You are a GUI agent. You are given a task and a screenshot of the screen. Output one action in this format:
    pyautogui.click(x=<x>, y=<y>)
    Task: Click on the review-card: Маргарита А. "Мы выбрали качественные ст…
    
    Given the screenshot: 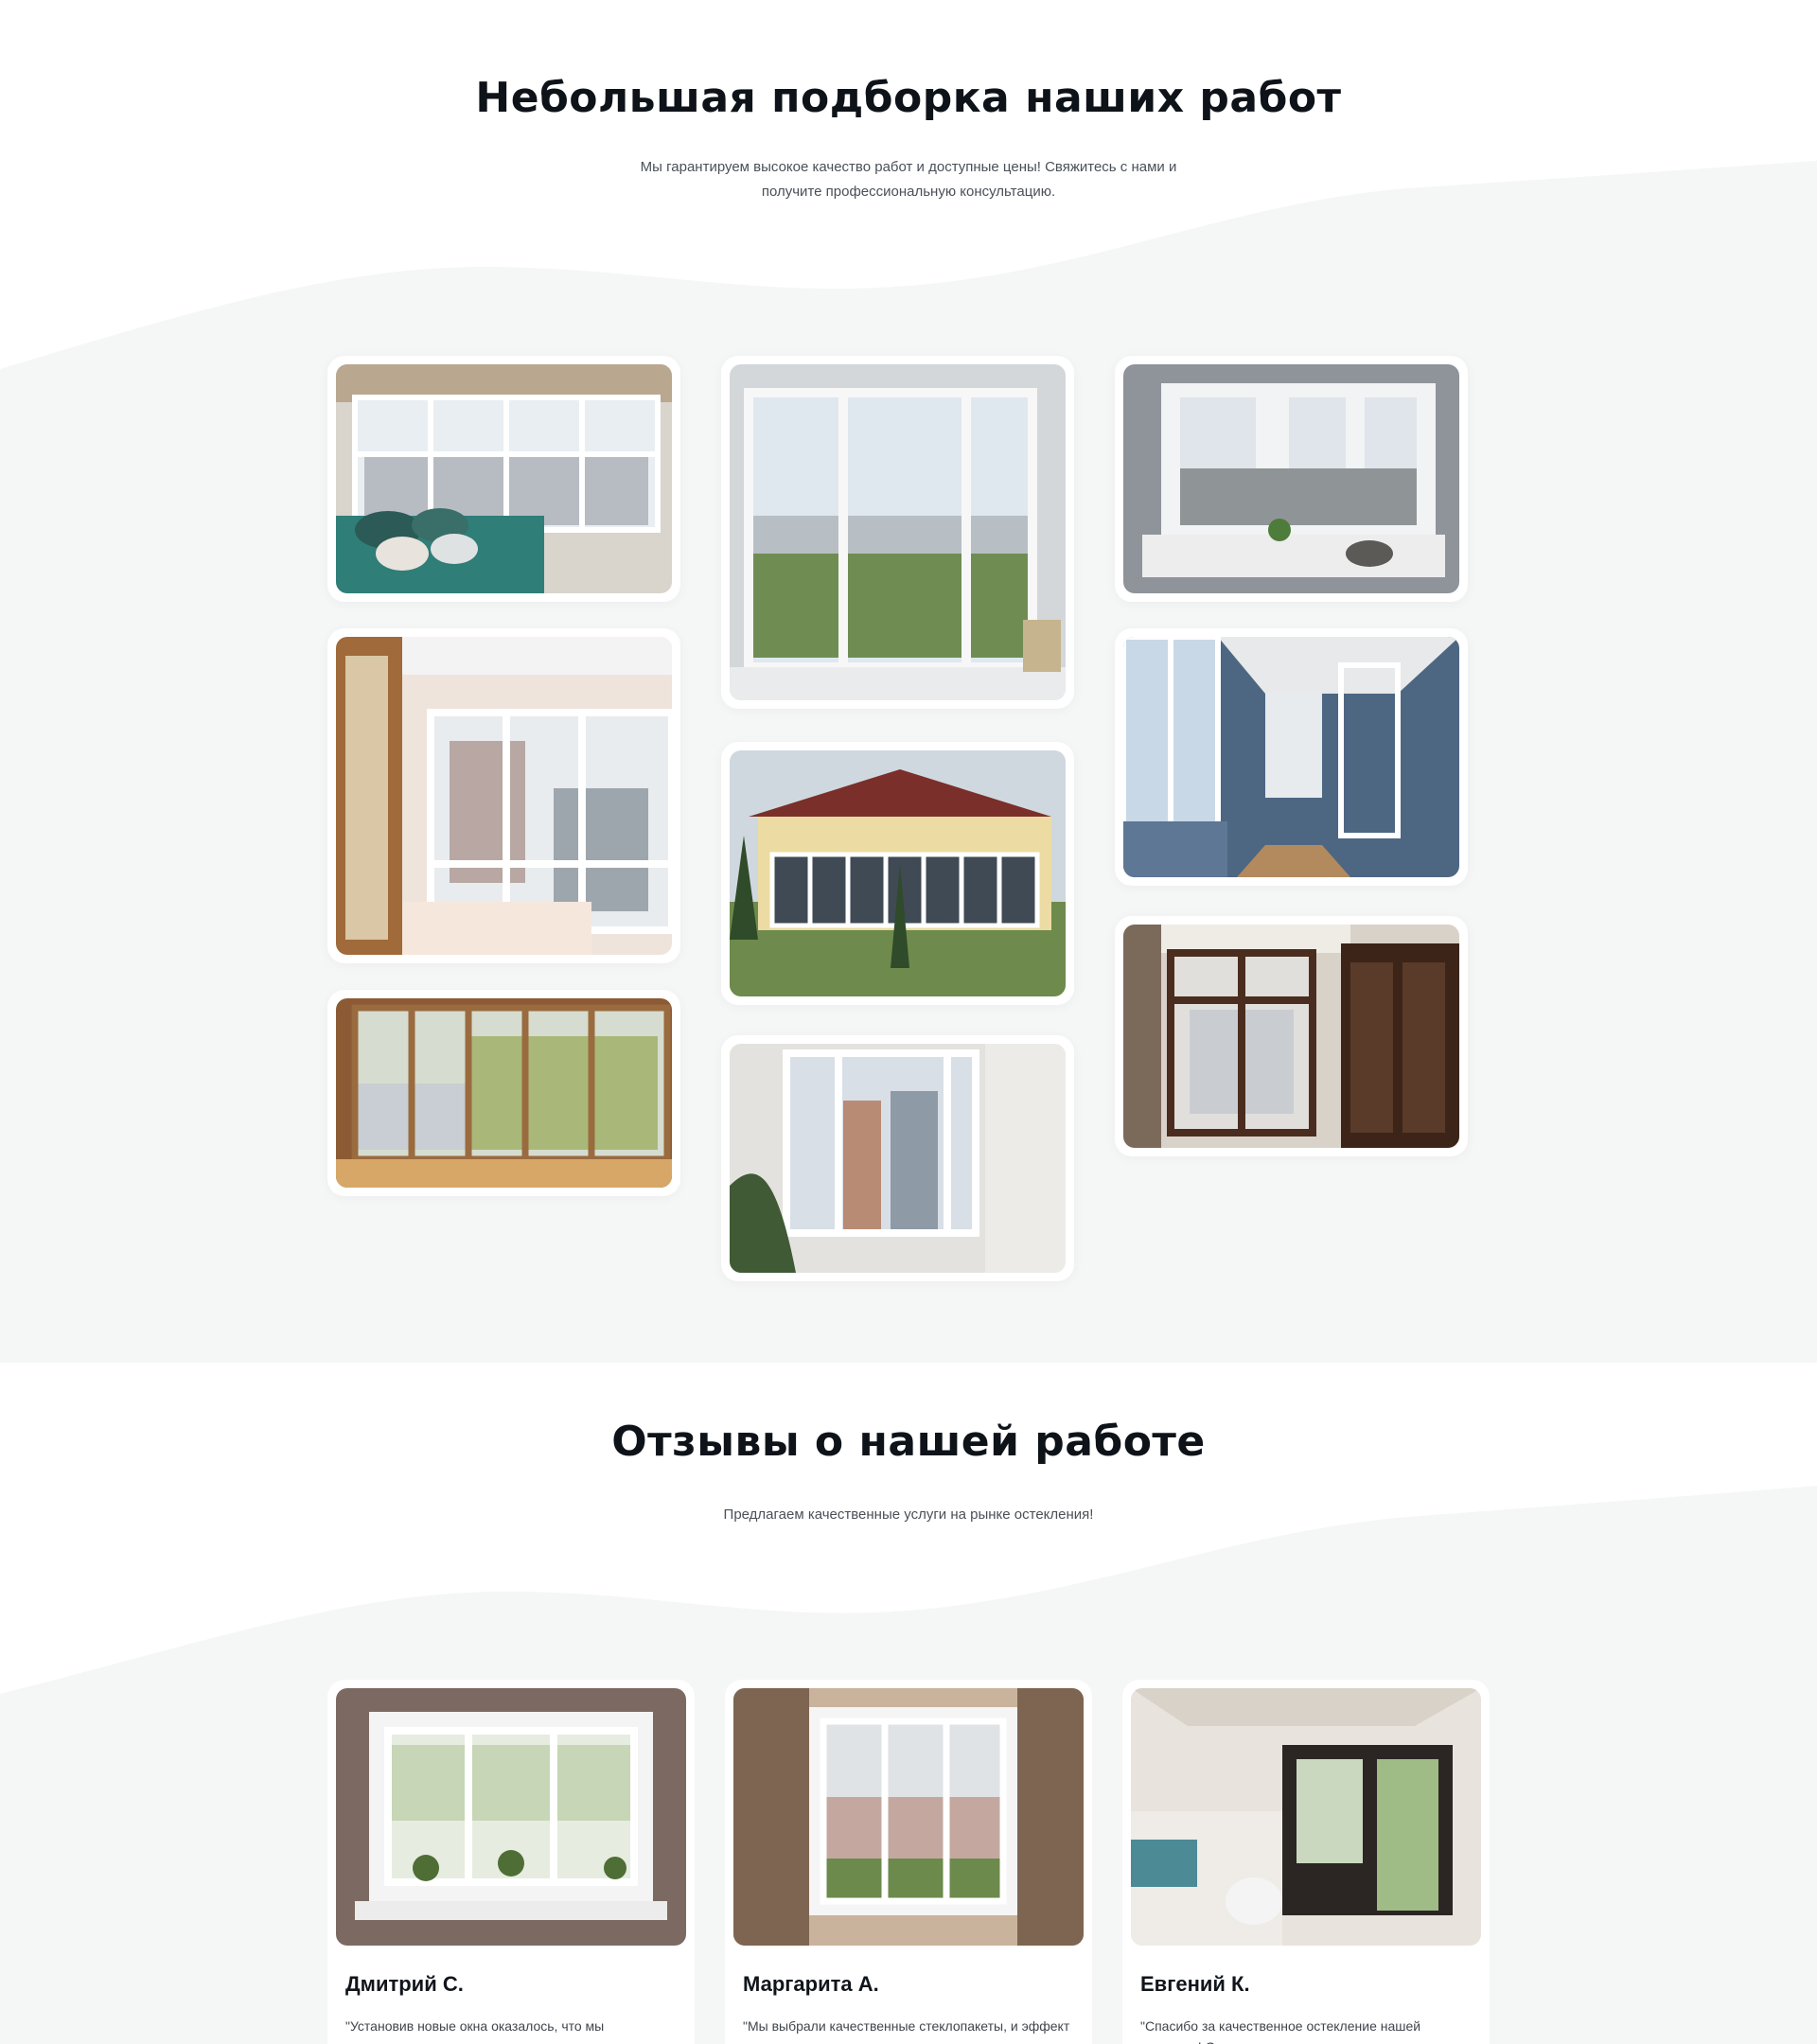 What is the action you would take?
    pyautogui.click(x=908, y=1862)
    